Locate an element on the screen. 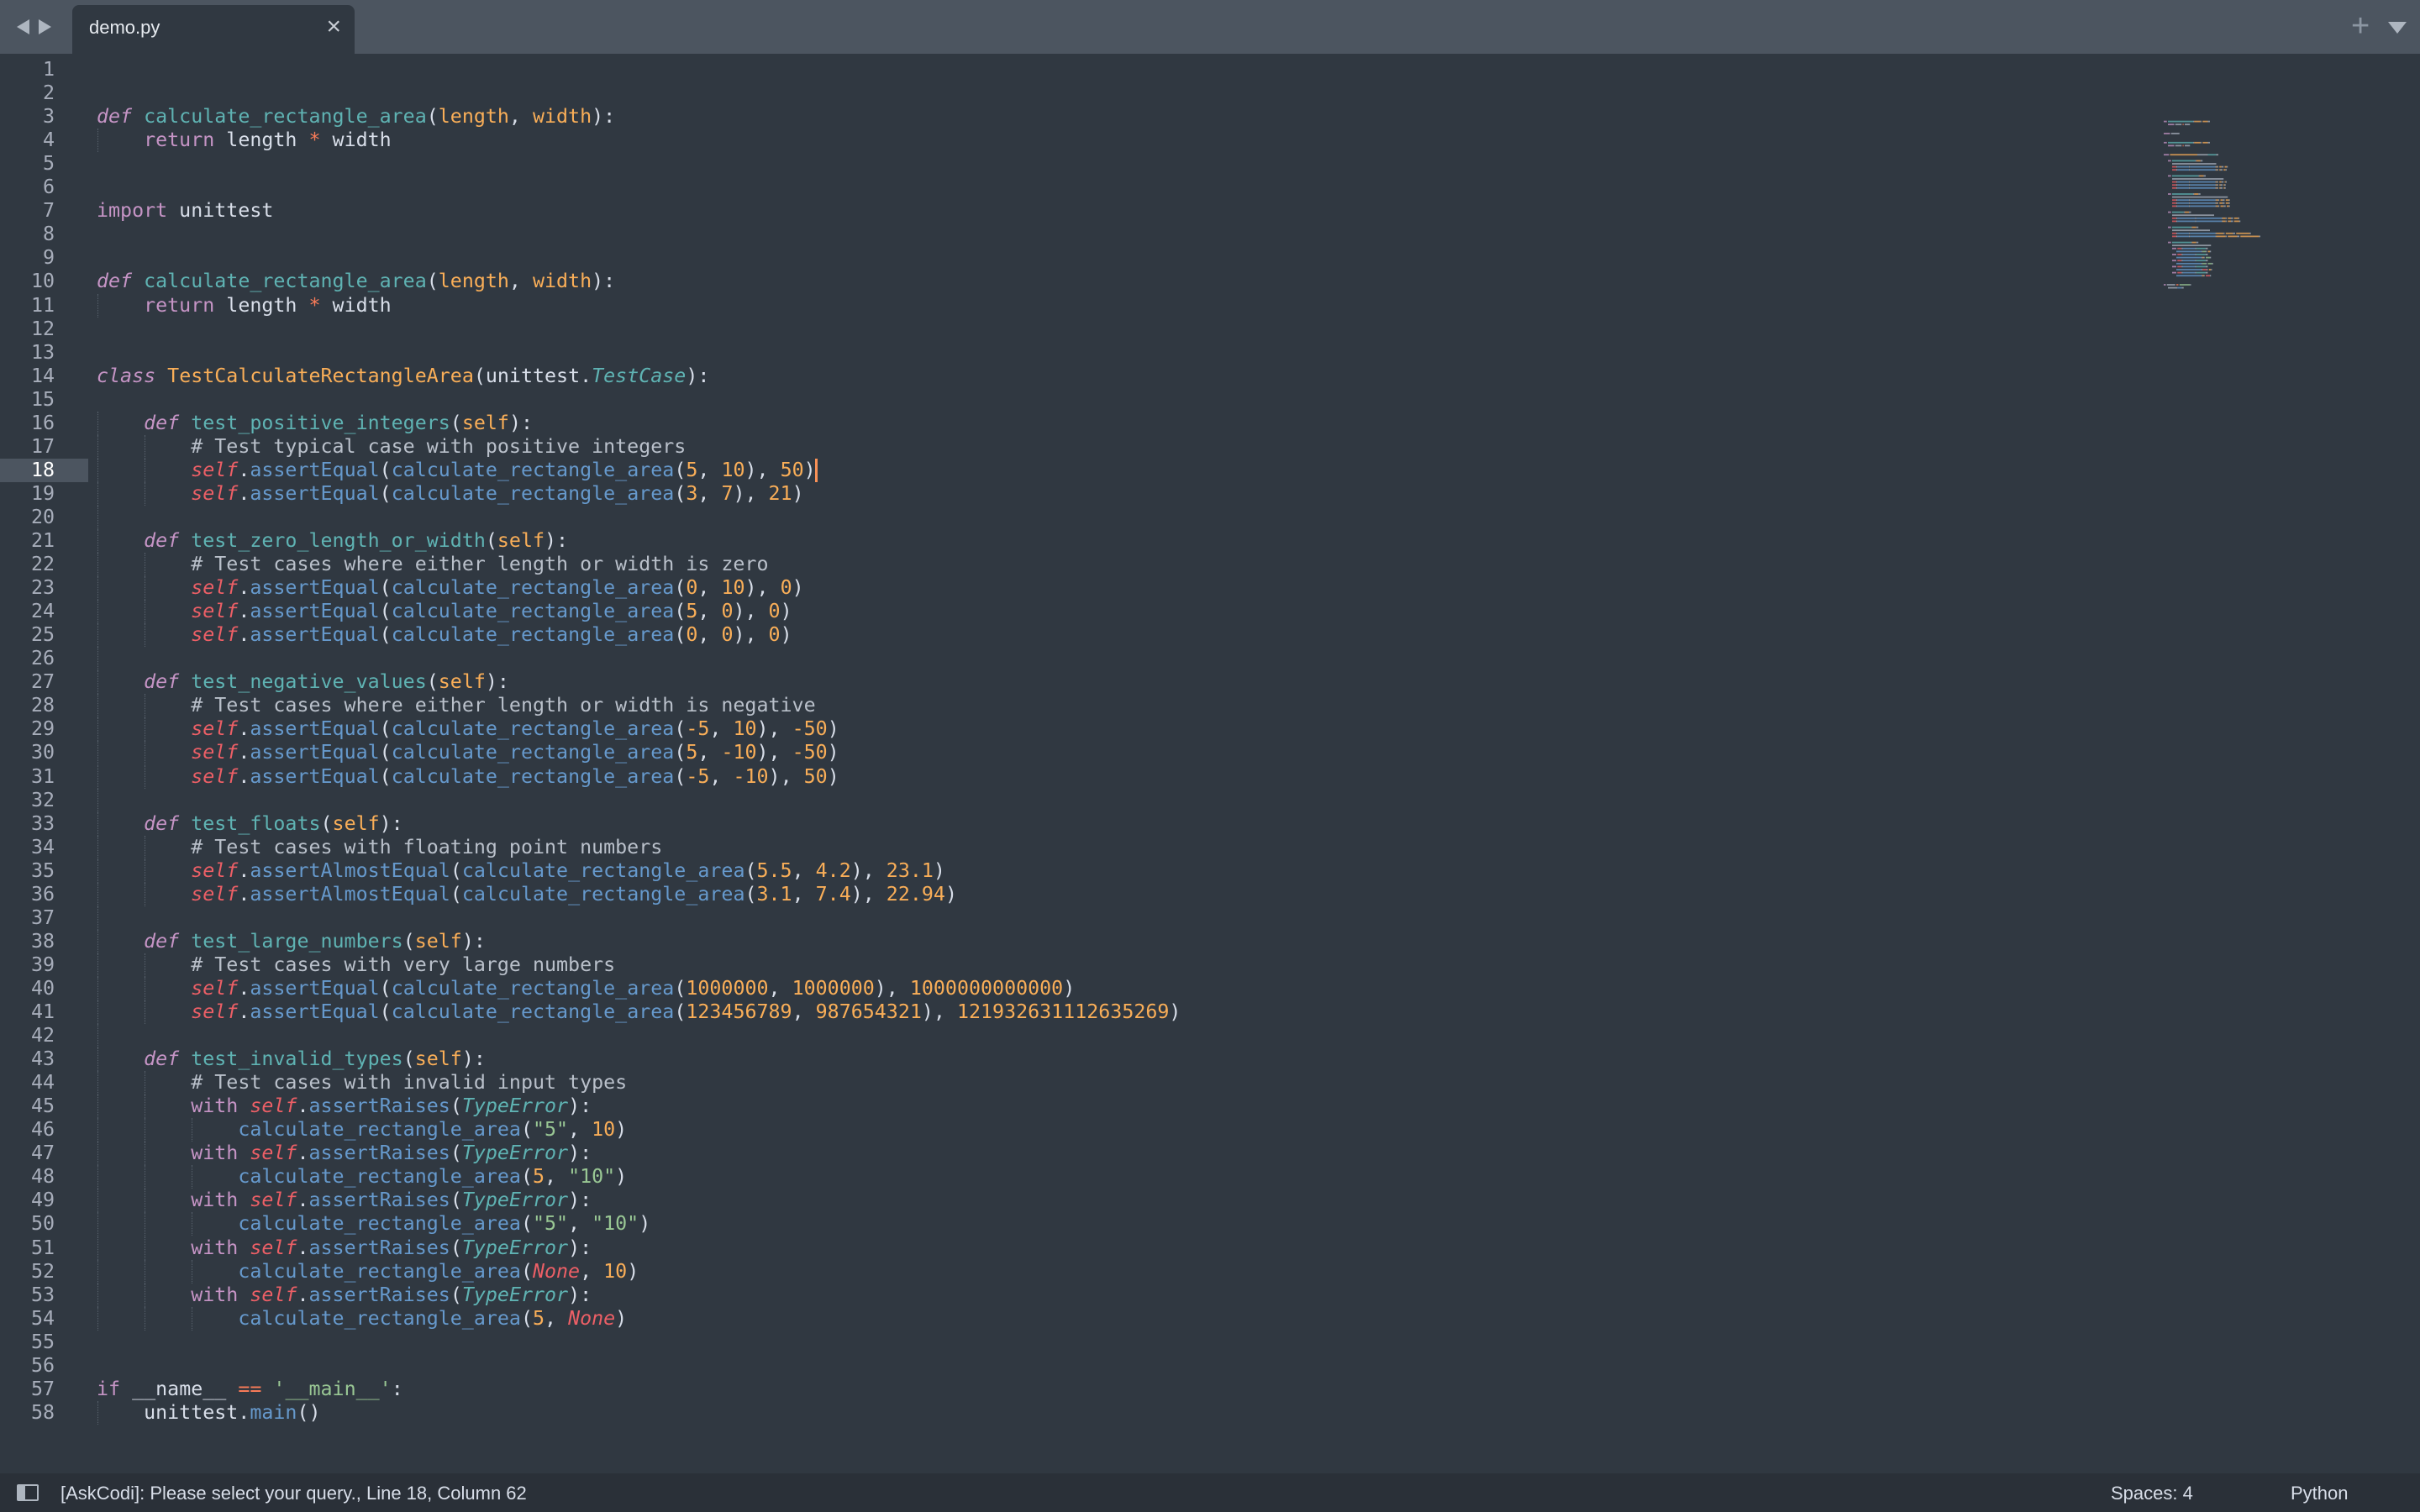  code-line: unittest.main() is located at coordinates (208, 1413).